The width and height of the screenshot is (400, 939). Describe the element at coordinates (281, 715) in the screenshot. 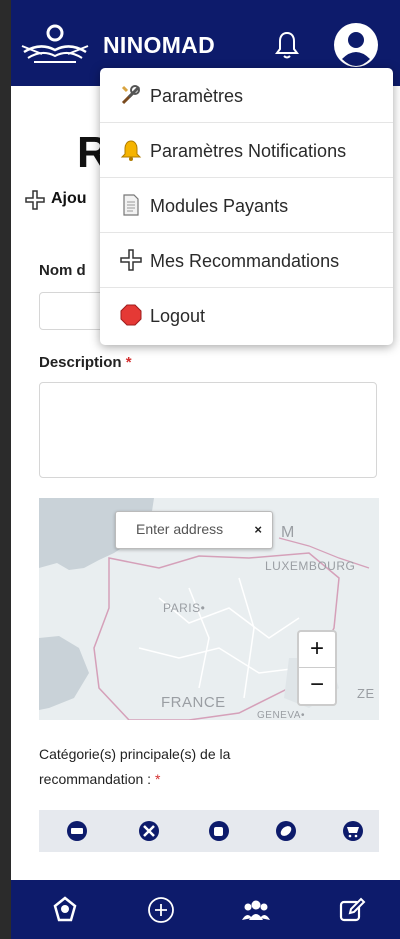

I see `map-label-geneva: GENEVA•` at that location.